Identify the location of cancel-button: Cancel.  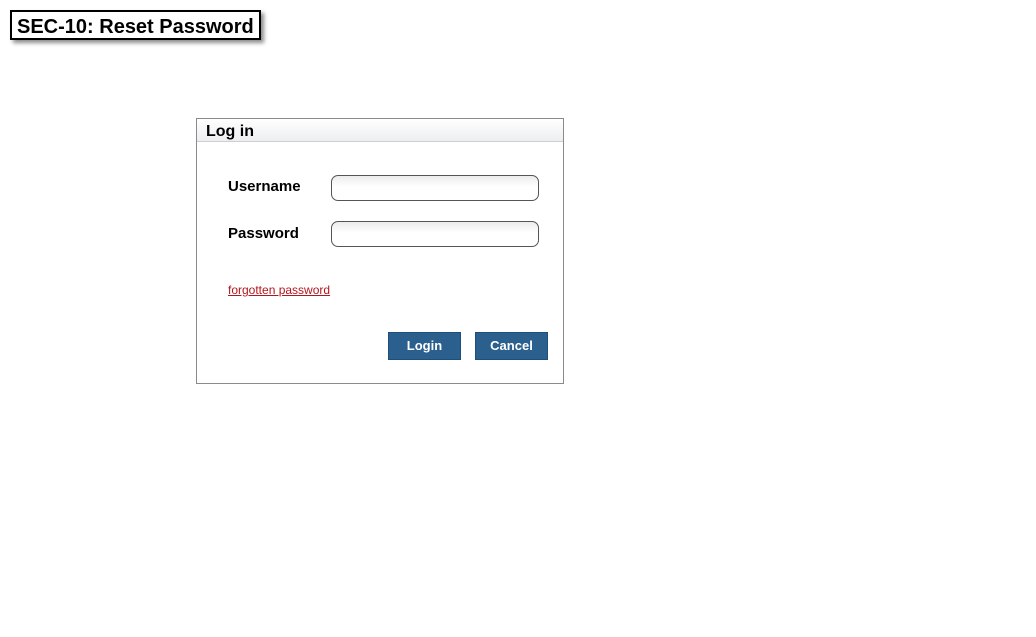
(511, 346).